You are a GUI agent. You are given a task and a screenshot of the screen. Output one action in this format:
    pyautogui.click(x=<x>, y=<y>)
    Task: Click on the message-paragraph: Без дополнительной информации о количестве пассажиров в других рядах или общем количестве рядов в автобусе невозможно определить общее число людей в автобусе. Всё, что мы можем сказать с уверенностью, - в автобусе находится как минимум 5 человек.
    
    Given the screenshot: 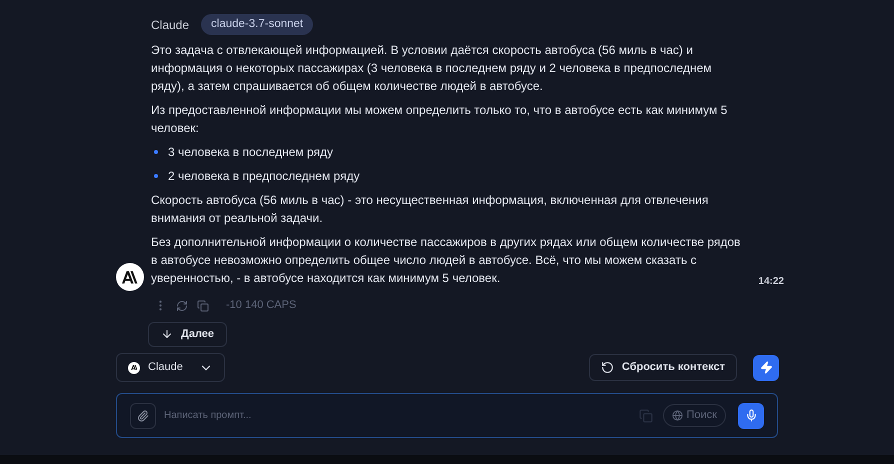 What is the action you would take?
    pyautogui.click(x=446, y=261)
    